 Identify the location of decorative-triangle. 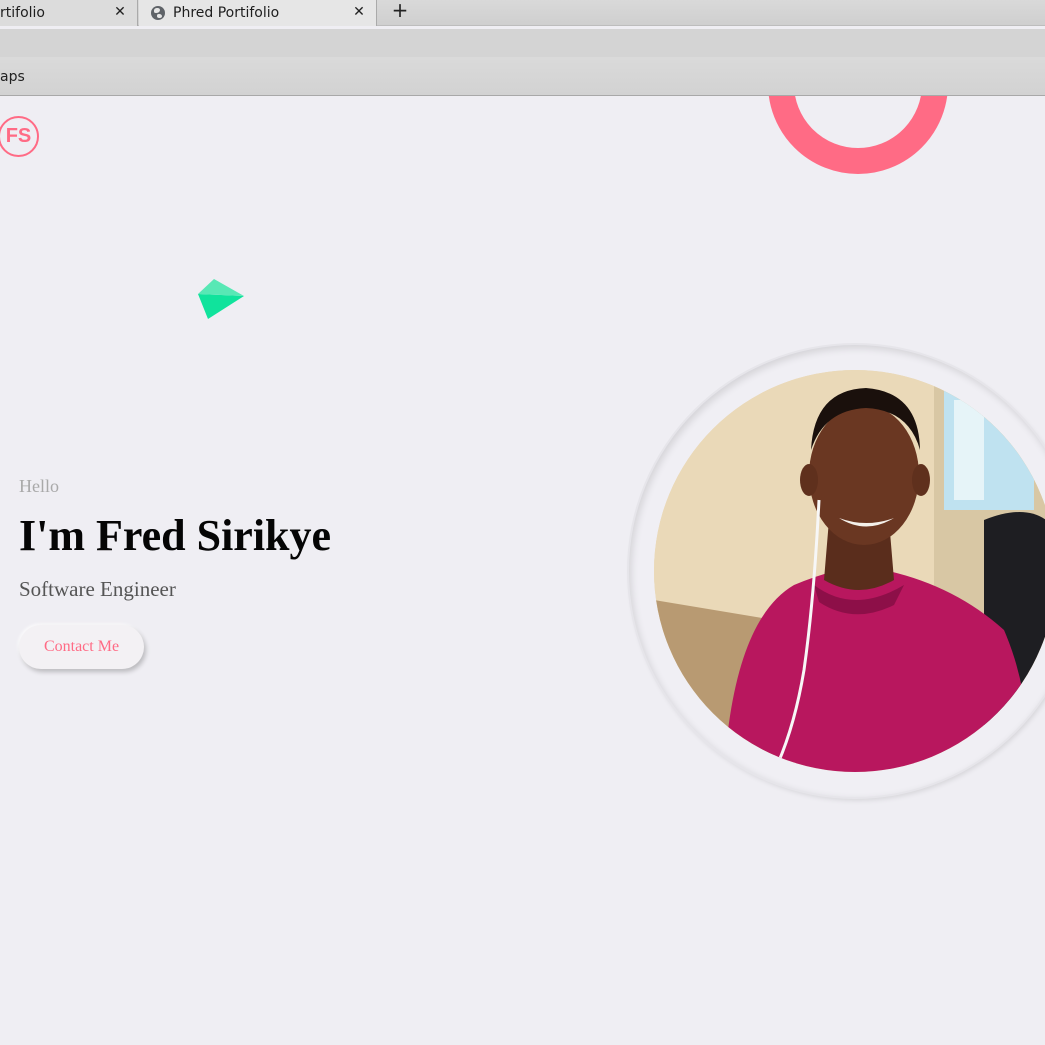
(221, 299).